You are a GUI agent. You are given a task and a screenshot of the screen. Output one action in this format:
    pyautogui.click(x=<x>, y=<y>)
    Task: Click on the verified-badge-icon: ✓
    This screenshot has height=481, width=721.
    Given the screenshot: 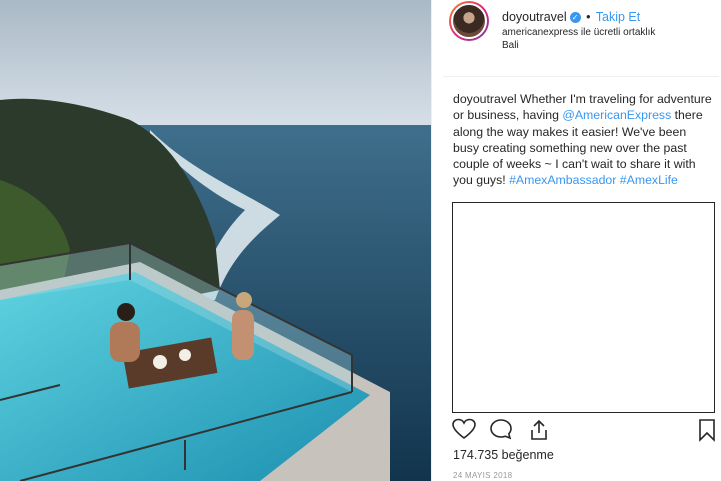 What is the action you would take?
    pyautogui.click(x=575, y=17)
    